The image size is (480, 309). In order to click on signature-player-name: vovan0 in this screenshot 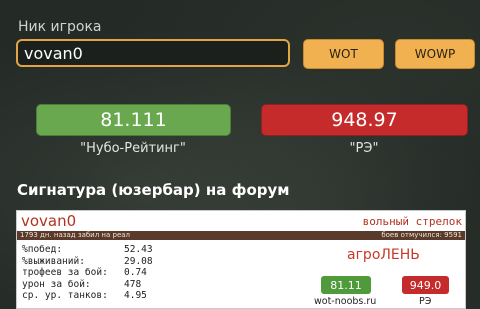, I will do `click(49, 221)`.